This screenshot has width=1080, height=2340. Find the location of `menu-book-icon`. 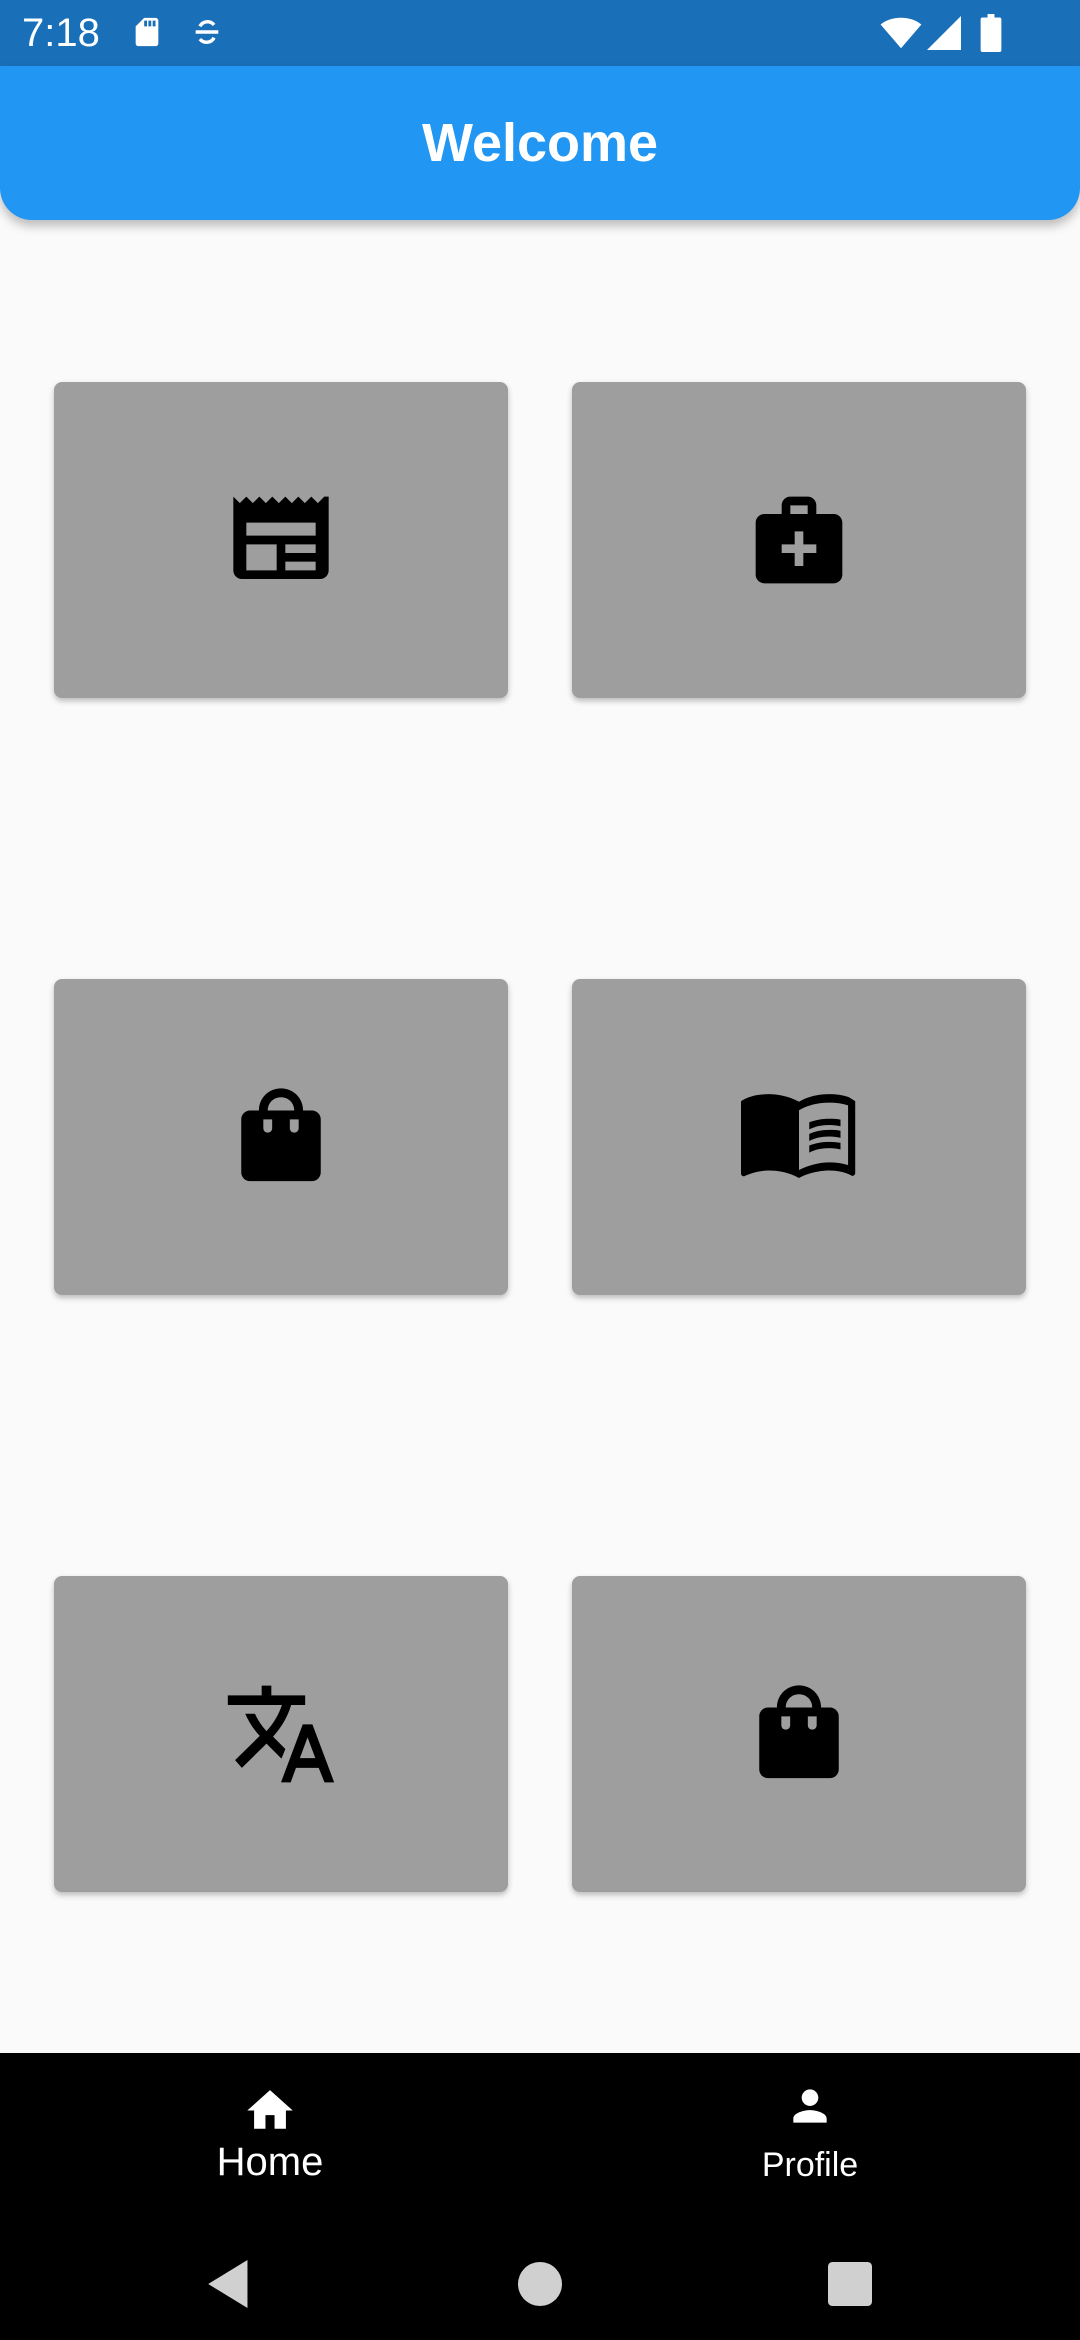

menu-book-icon is located at coordinates (799, 1137).